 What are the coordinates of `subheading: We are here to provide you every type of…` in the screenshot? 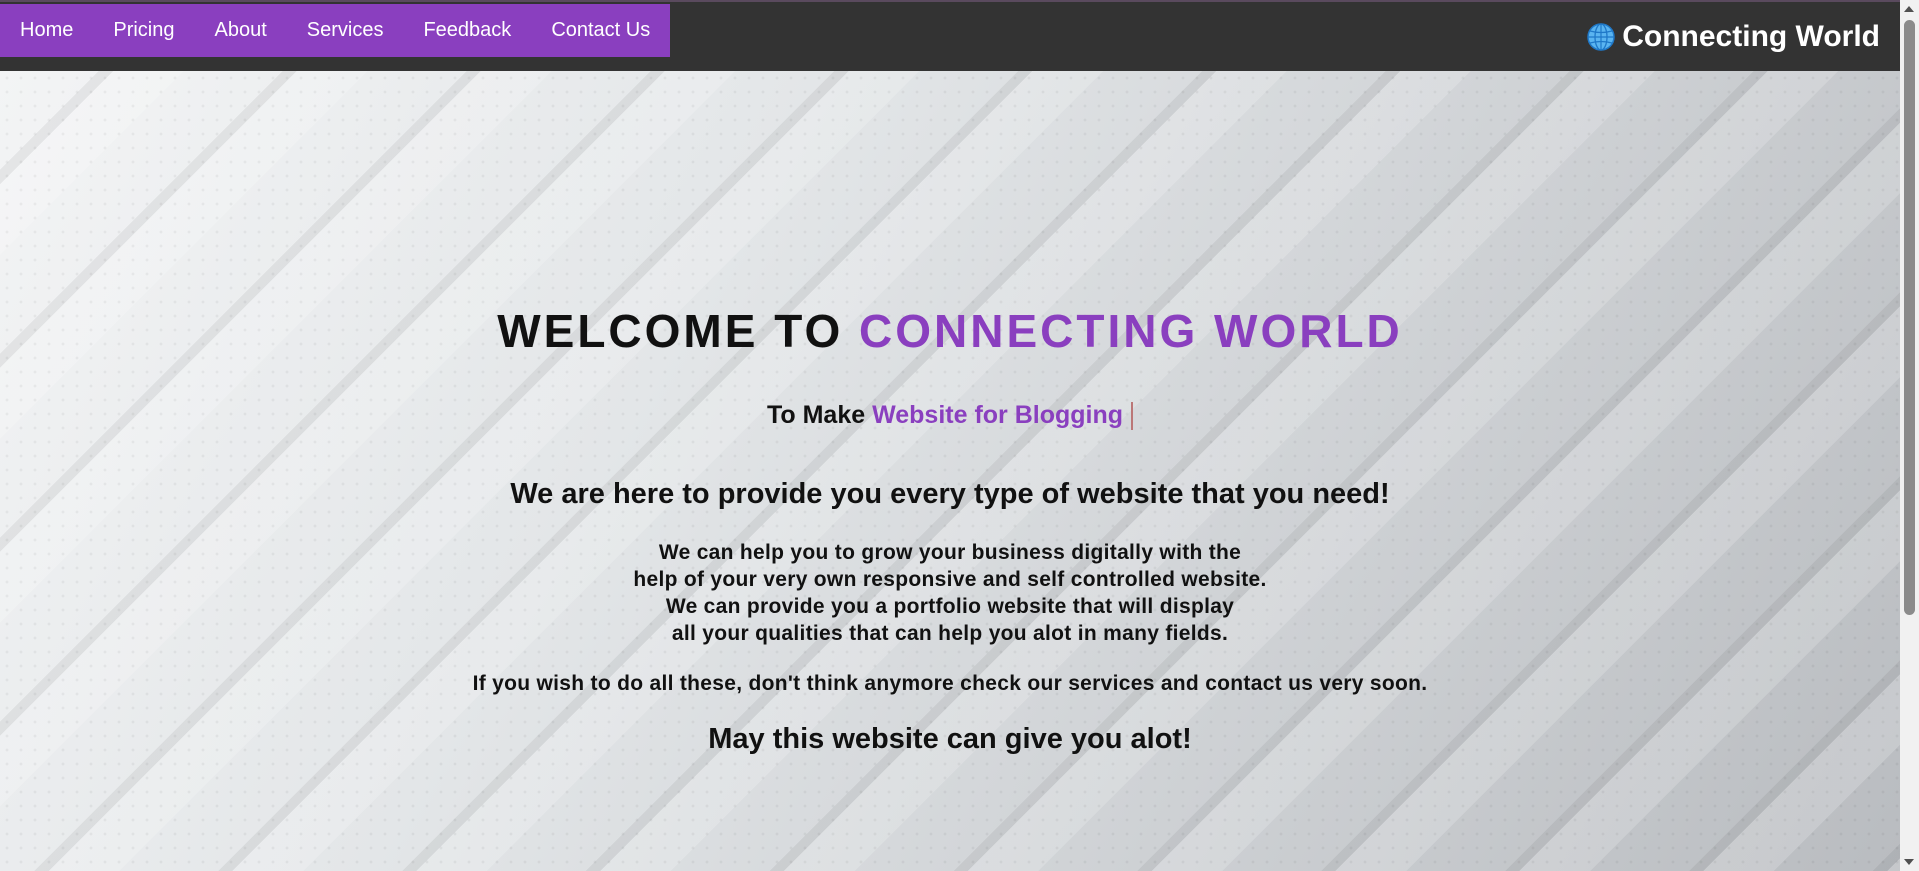 It's located at (950, 494).